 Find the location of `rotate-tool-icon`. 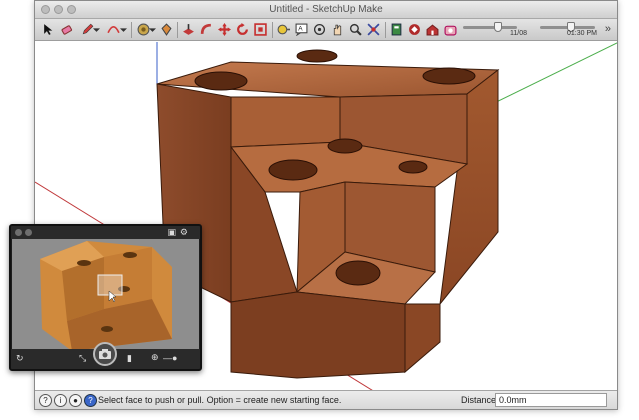

rotate-tool-icon is located at coordinates (242, 29).